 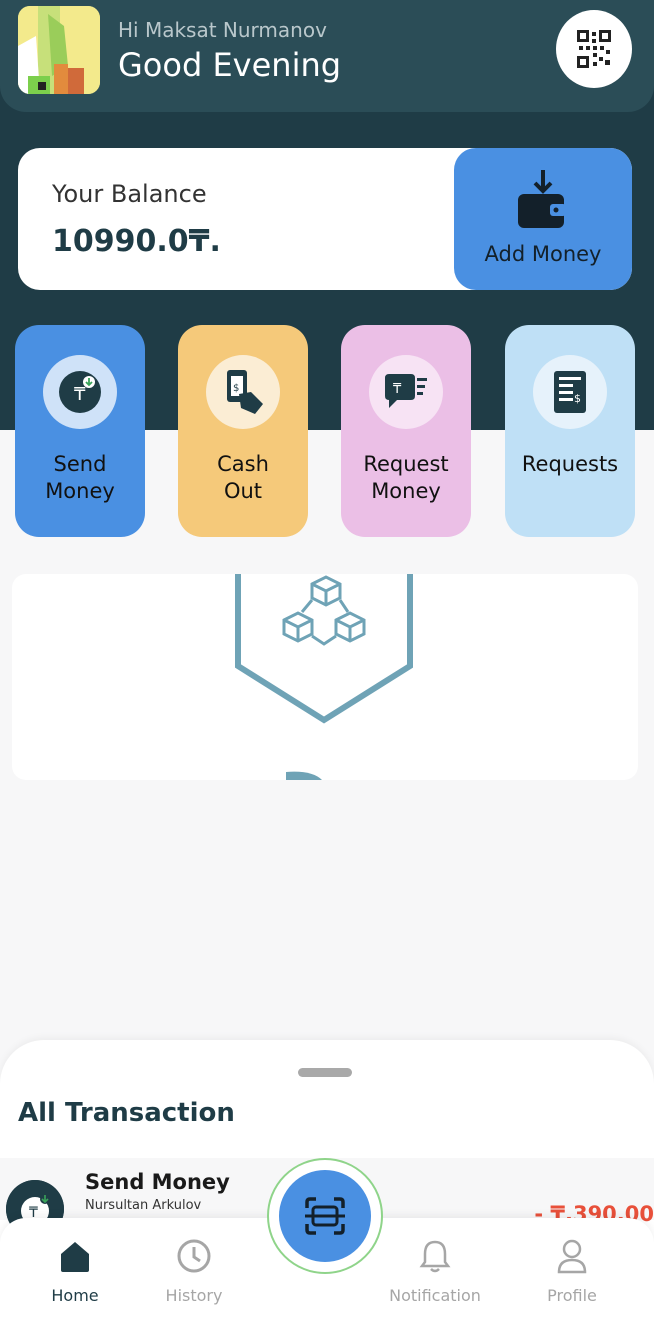 I want to click on nav-history-label: History, so click(x=194, y=1295).